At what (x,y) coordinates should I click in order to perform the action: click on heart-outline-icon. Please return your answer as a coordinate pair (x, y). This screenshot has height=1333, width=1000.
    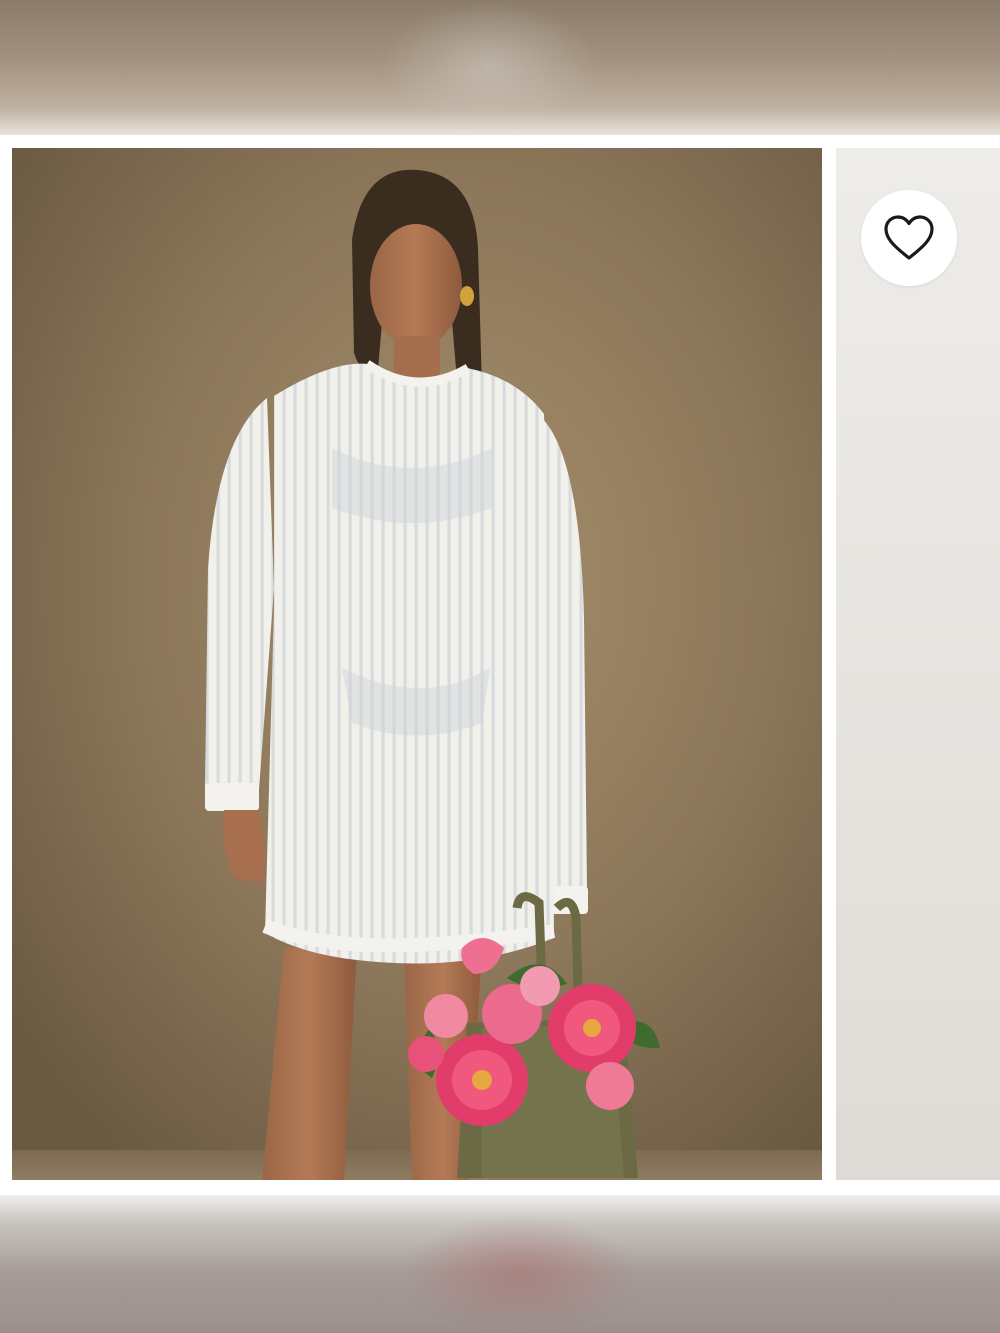
    Looking at the image, I should click on (909, 237).